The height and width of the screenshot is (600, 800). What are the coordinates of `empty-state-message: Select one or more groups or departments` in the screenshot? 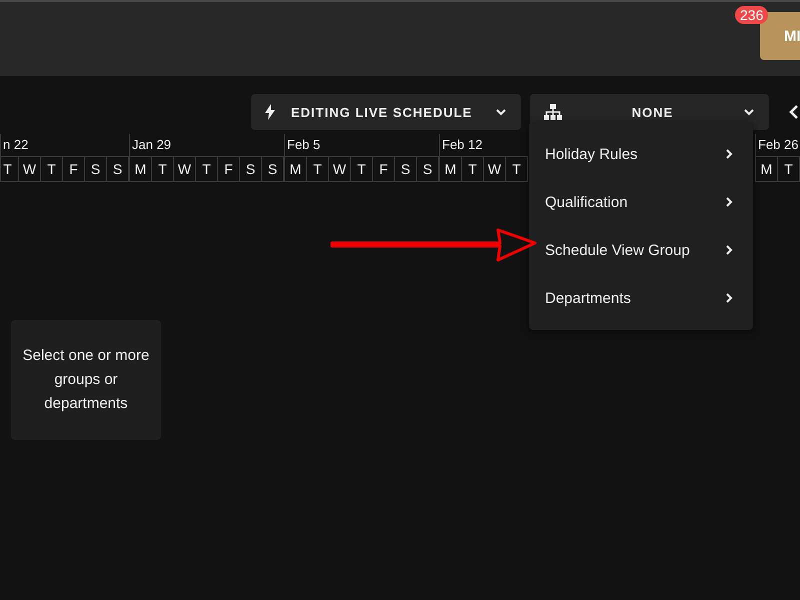 It's located at (86, 380).